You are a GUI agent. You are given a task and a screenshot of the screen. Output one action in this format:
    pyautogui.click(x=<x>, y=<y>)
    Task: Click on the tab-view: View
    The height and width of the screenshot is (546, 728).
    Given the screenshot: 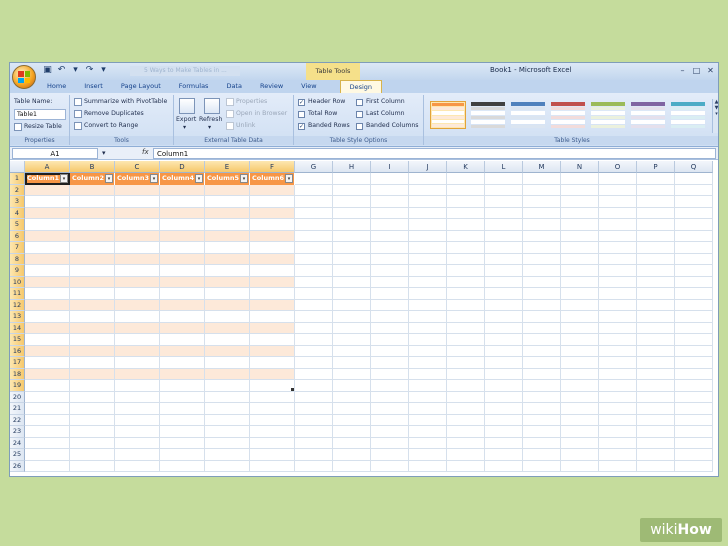 What is the action you would take?
    pyautogui.click(x=308, y=86)
    